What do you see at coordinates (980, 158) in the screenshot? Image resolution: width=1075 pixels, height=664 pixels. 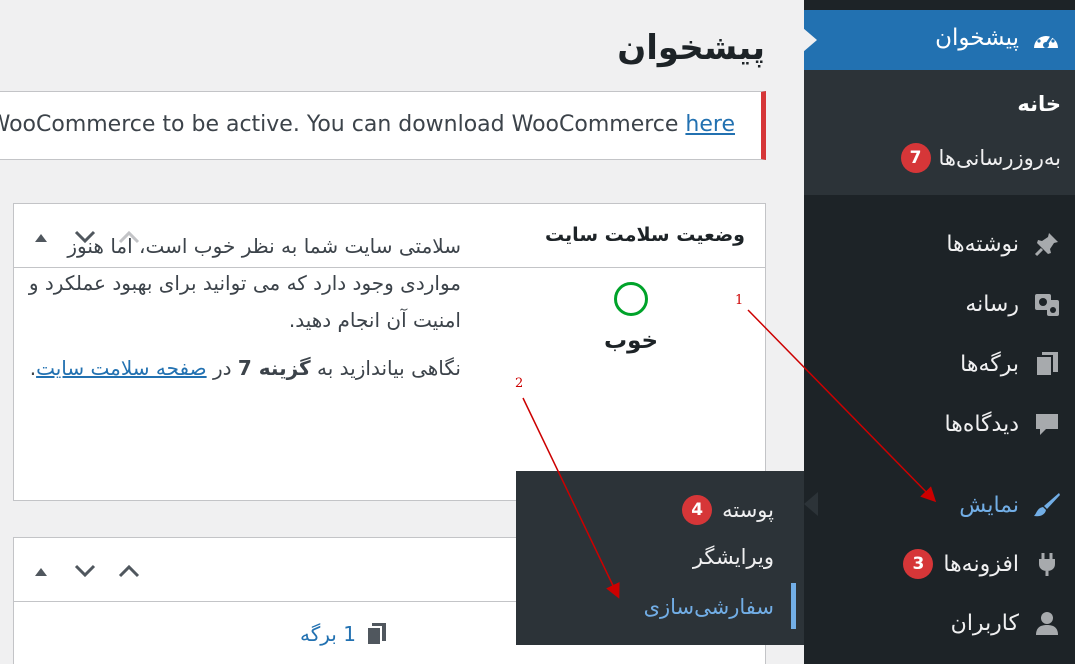 I see `submenu-item-updates: به‌روزرسانی‌ها 7` at bounding box center [980, 158].